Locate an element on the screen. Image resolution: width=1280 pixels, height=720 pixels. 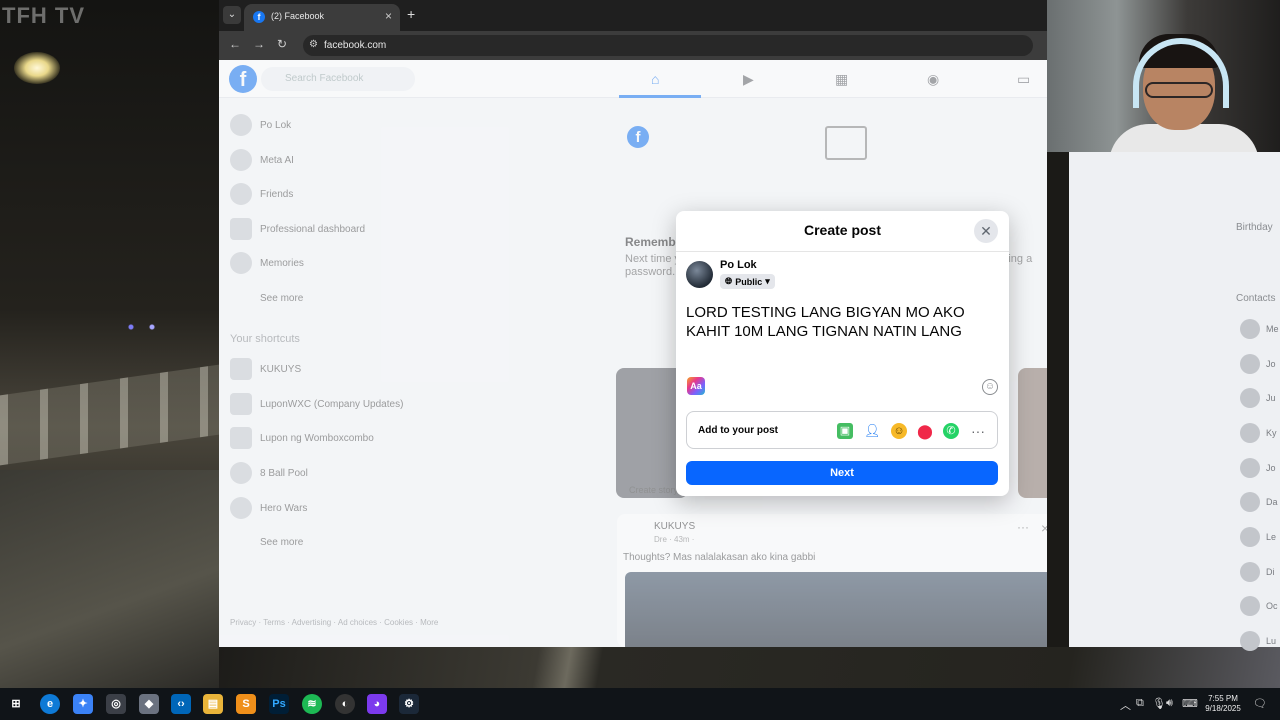
emoji-icon: ☺ is located at coordinates (990, 387).